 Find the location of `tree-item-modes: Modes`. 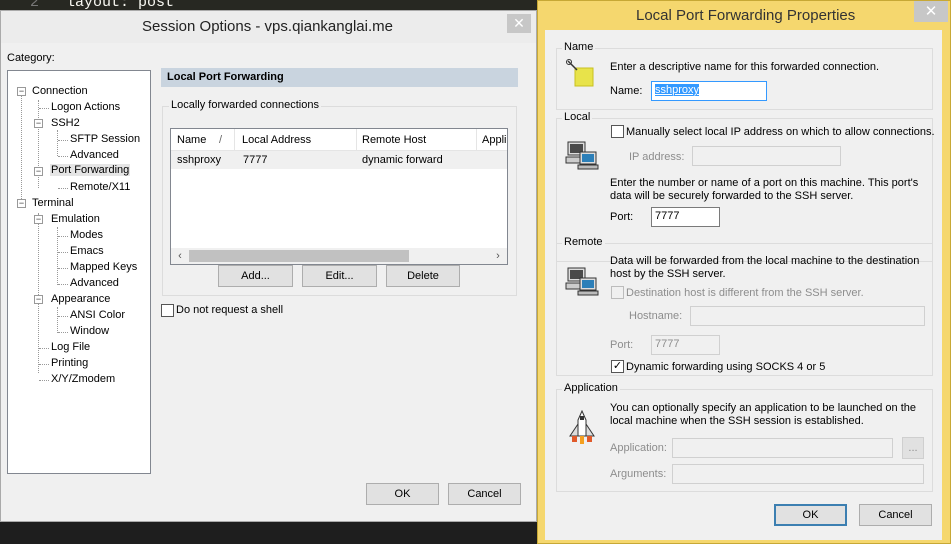

tree-item-modes: Modes is located at coordinates (86, 235).